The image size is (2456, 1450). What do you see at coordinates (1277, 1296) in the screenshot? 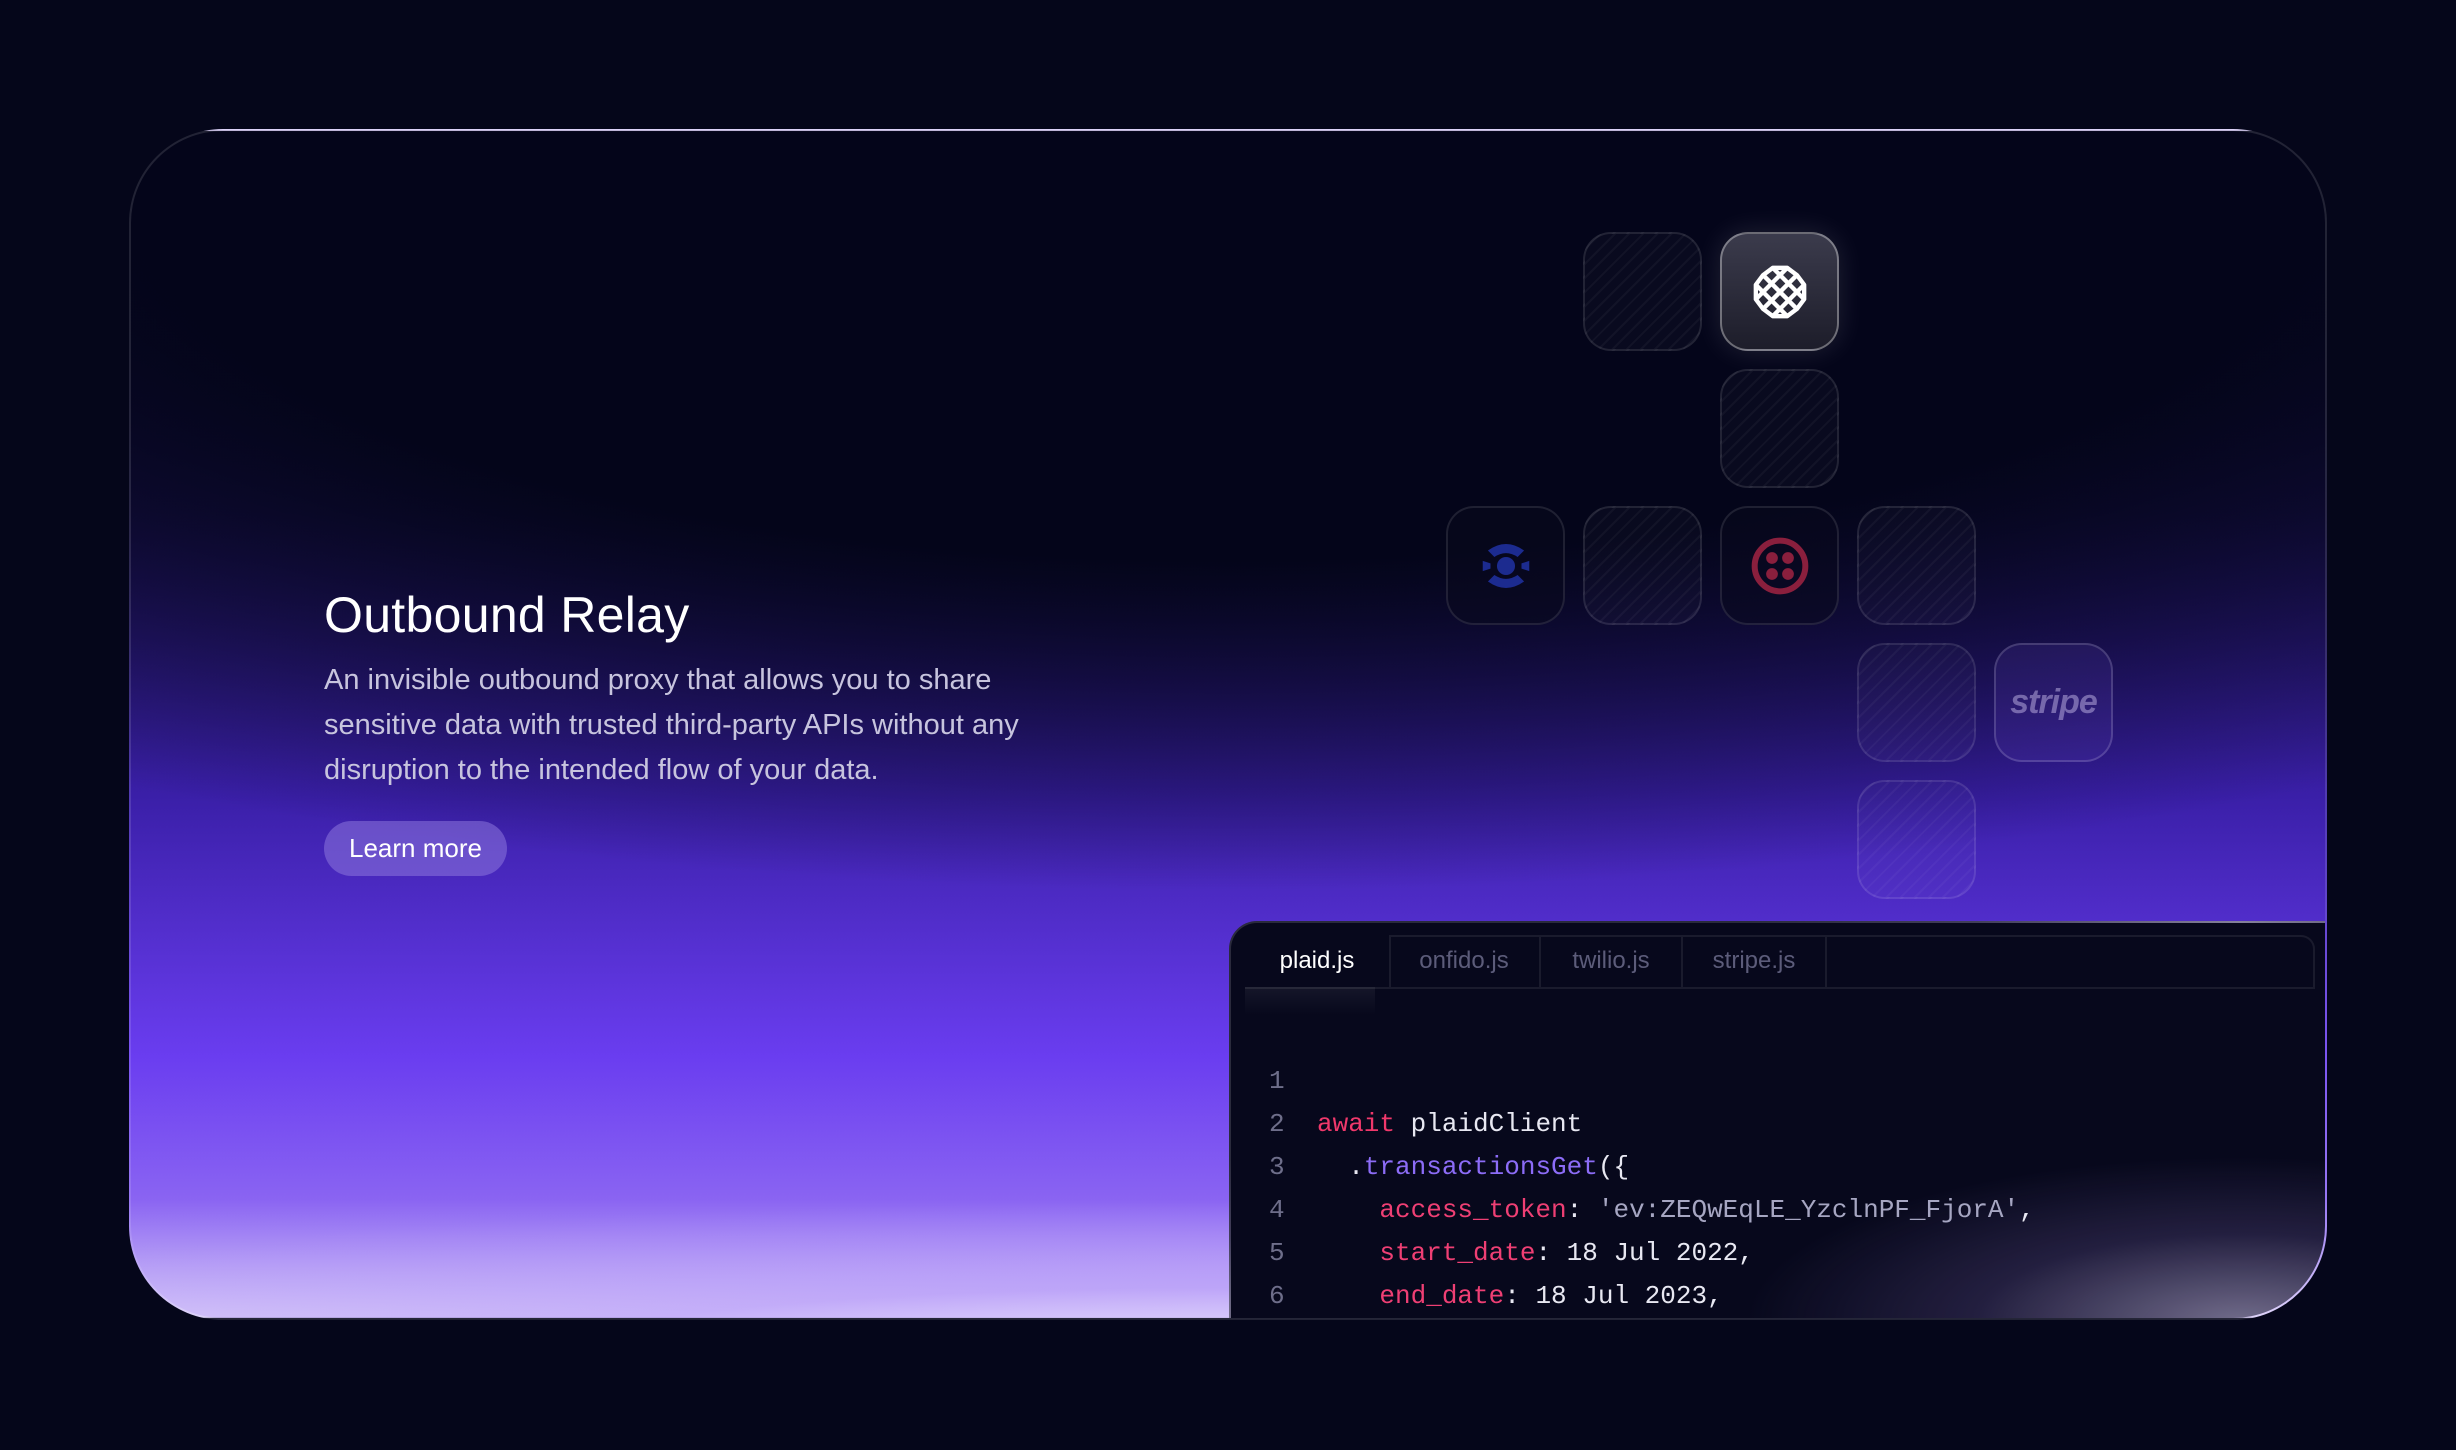
I see `line-number: 6` at bounding box center [1277, 1296].